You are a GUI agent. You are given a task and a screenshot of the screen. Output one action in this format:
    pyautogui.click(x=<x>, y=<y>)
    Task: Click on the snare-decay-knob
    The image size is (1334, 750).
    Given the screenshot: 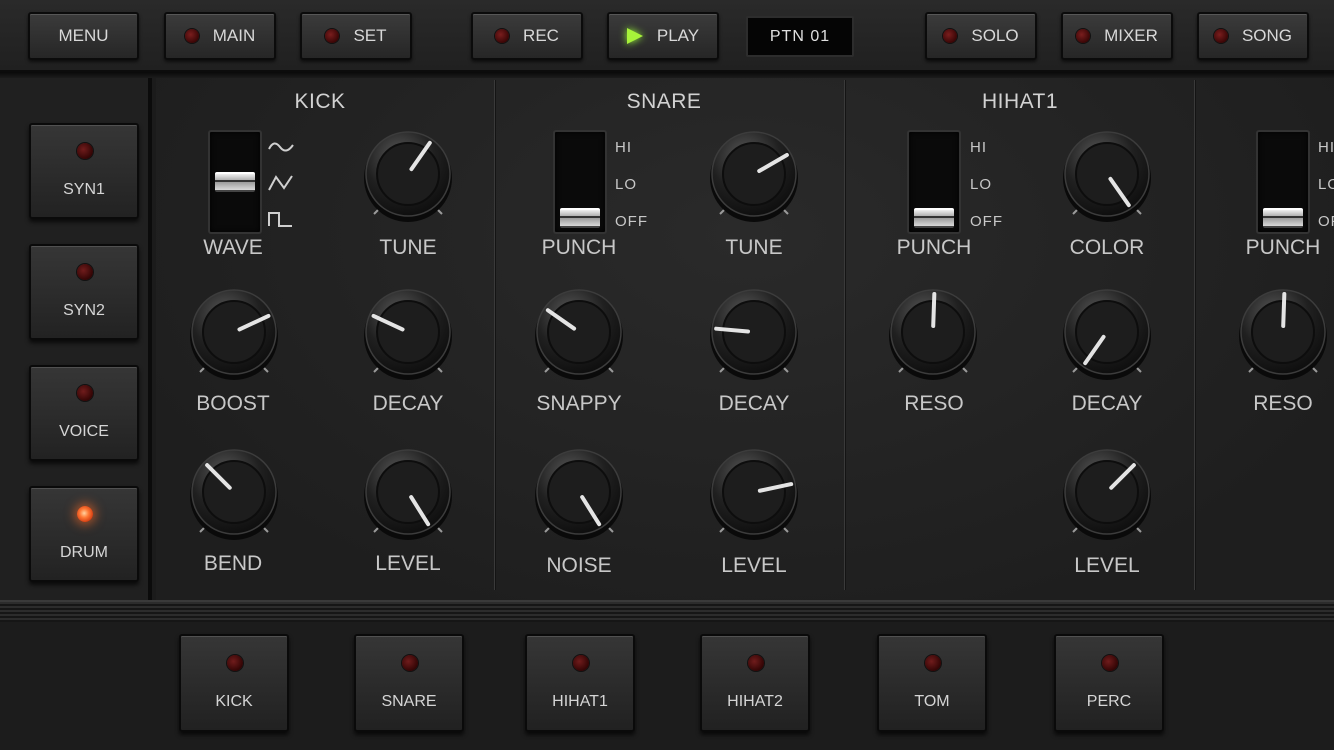 What is the action you would take?
    pyautogui.click(x=754, y=334)
    